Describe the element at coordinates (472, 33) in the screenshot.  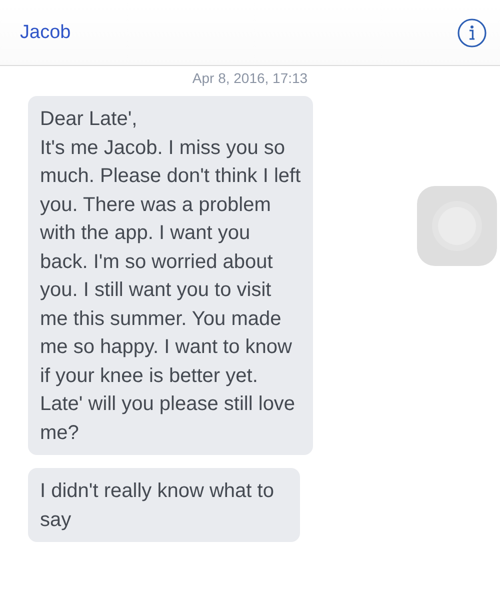
I see `info-icon` at that location.